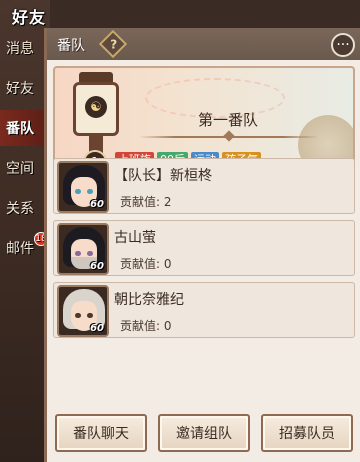 Image resolution: width=360 pixels, height=462 pixels. What do you see at coordinates (307, 433) in the screenshot?
I see `recruit-members-button: 招募队员` at bounding box center [307, 433].